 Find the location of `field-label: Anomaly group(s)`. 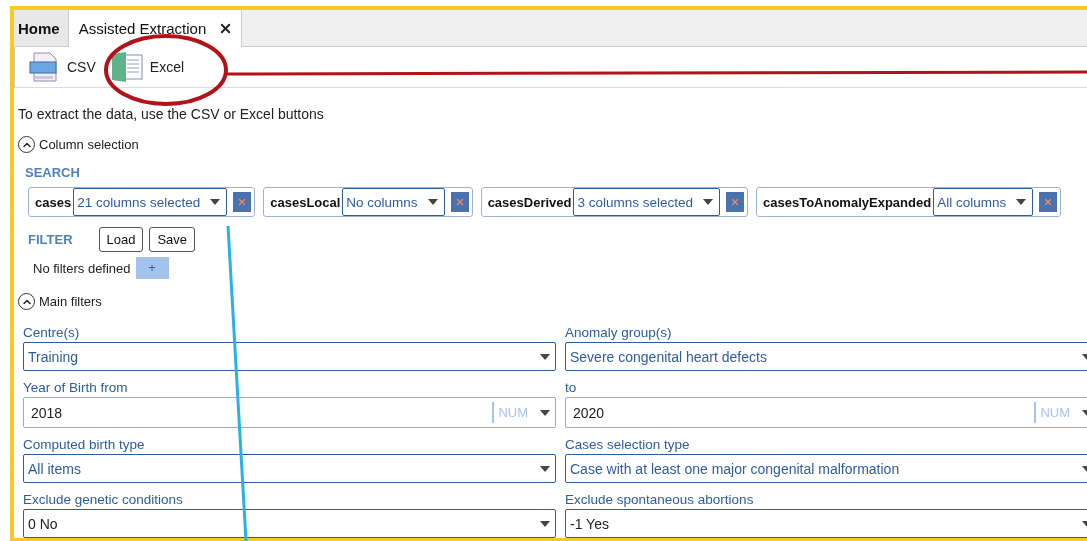

field-label: Anomaly group(s) is located at coordinates (619, 332).